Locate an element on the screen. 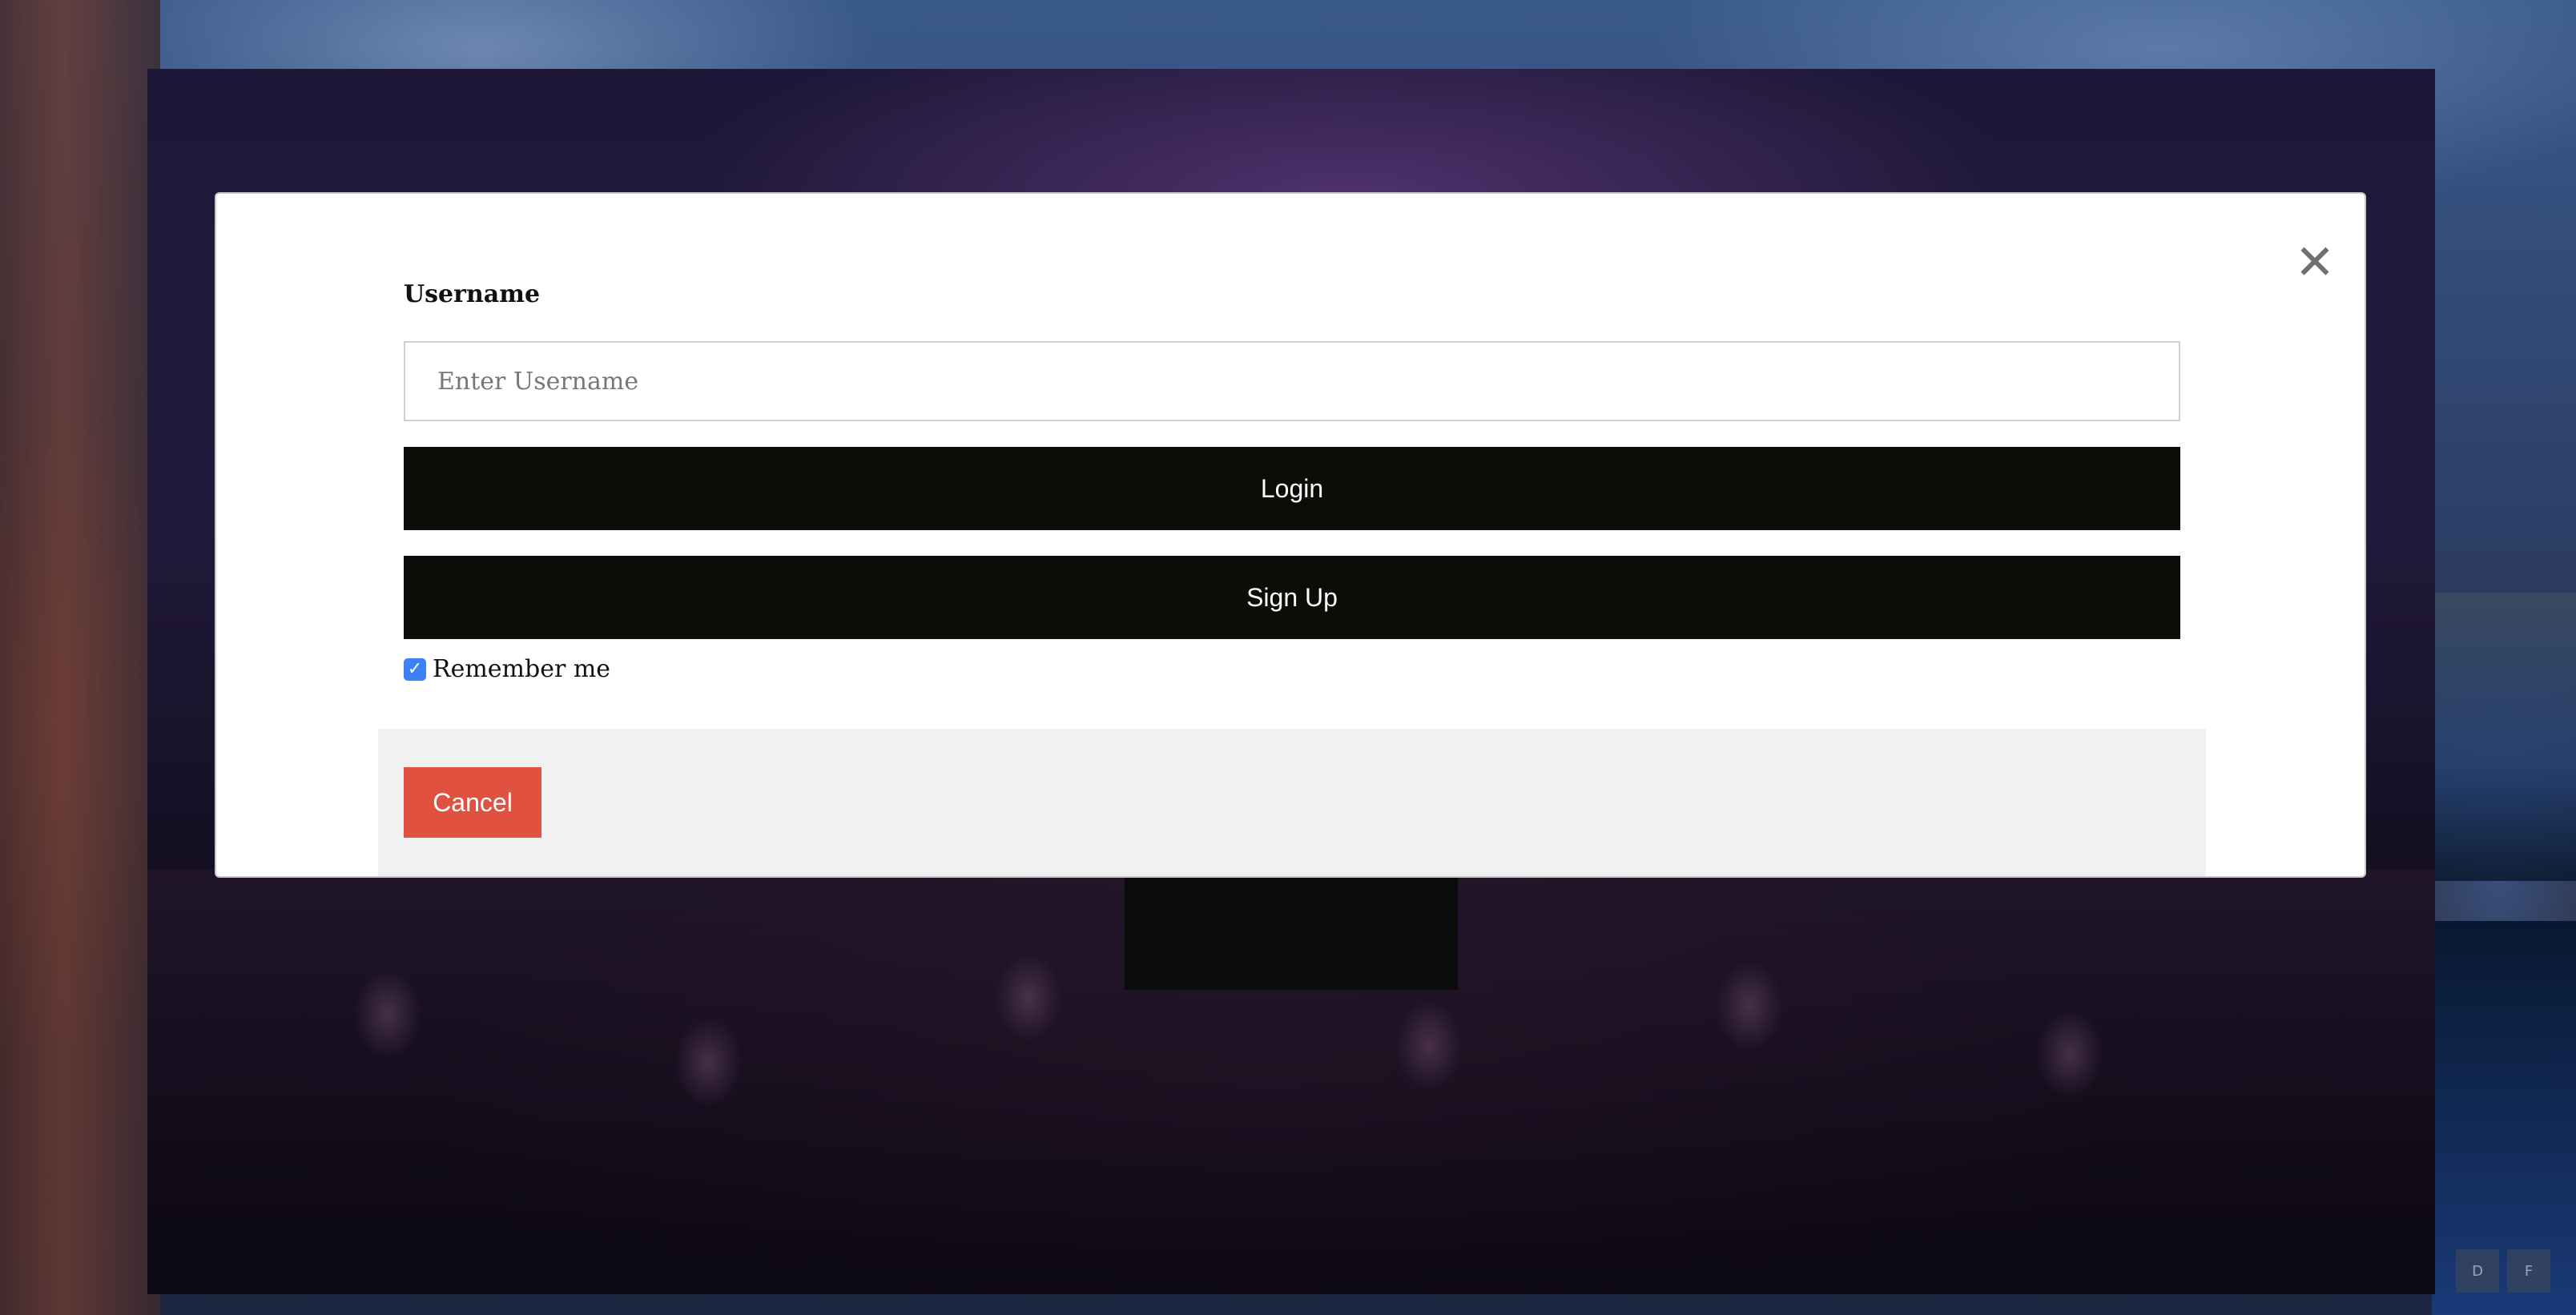 Image resolution: width=2576 pixels, height=1315 pixels. hero-button-obscured is located at coordinates (1291, 934).